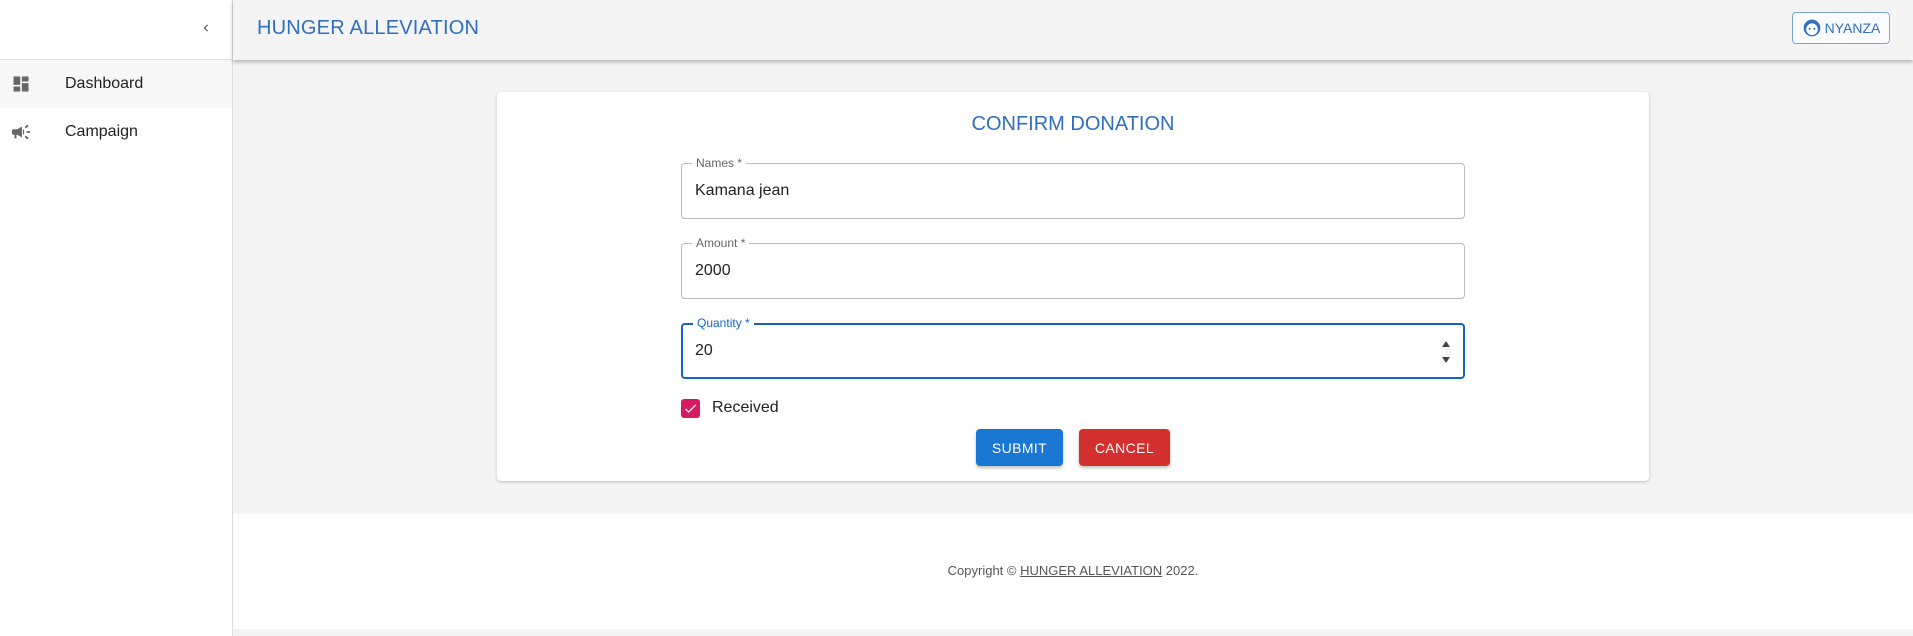  Describe the element at coordinates (984, 570) in the screenshot. I see `copyright-prefix: Copyright ©` at that location.